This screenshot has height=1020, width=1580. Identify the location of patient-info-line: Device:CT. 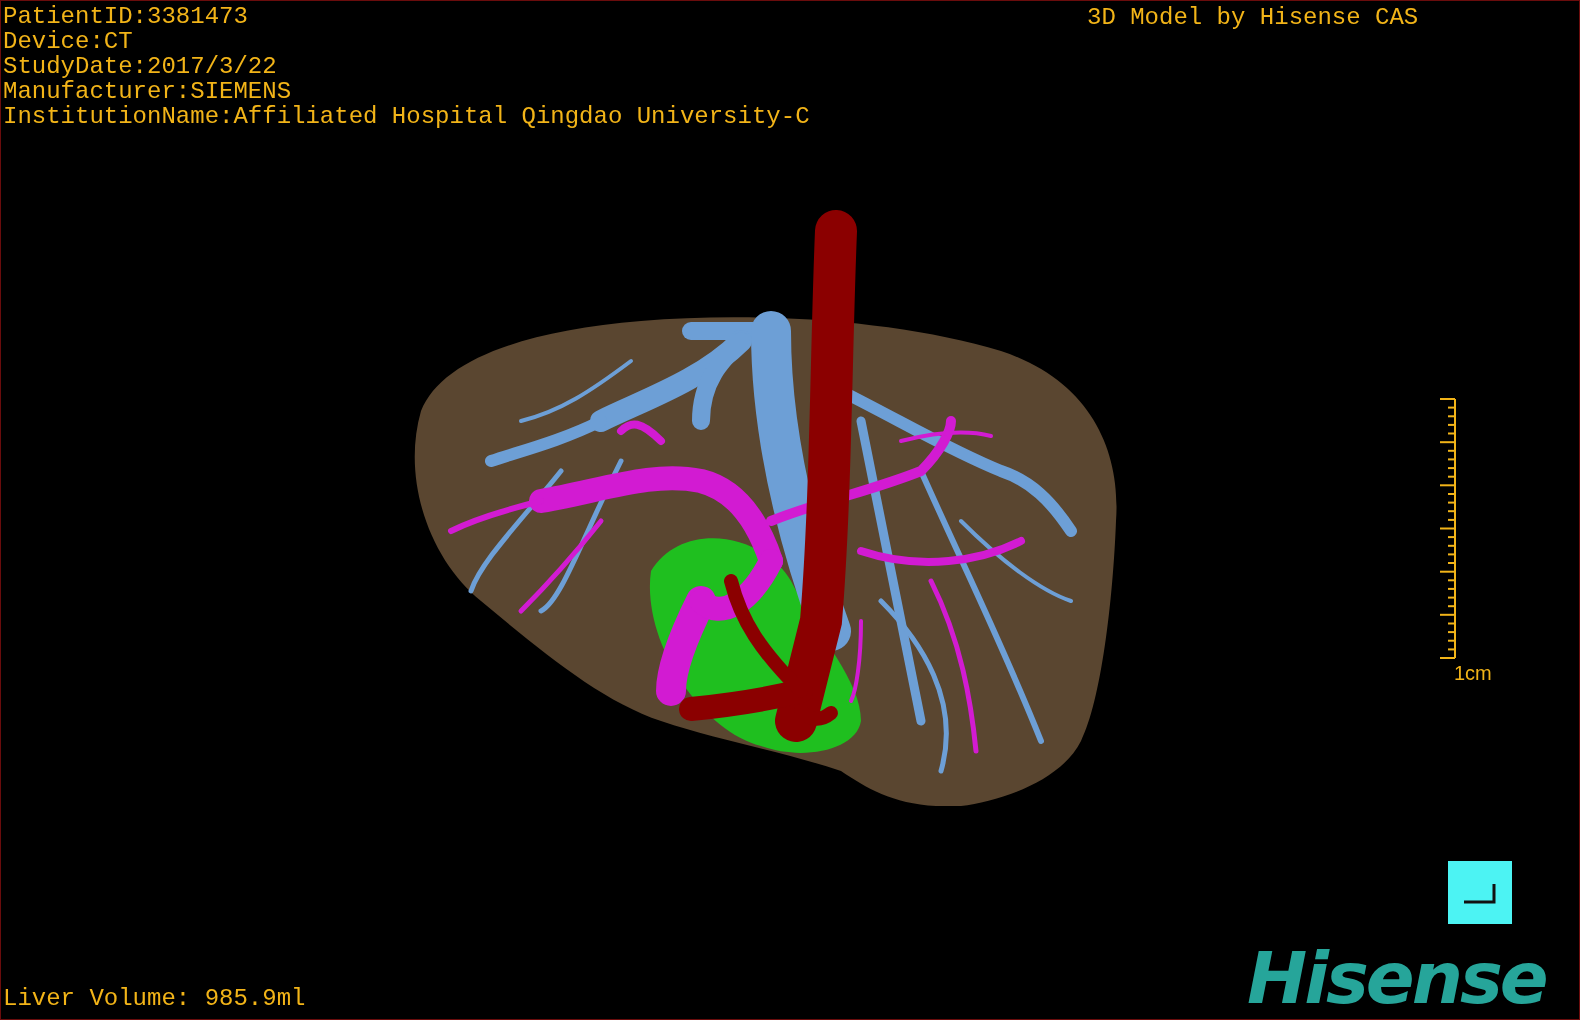
(68, 41).